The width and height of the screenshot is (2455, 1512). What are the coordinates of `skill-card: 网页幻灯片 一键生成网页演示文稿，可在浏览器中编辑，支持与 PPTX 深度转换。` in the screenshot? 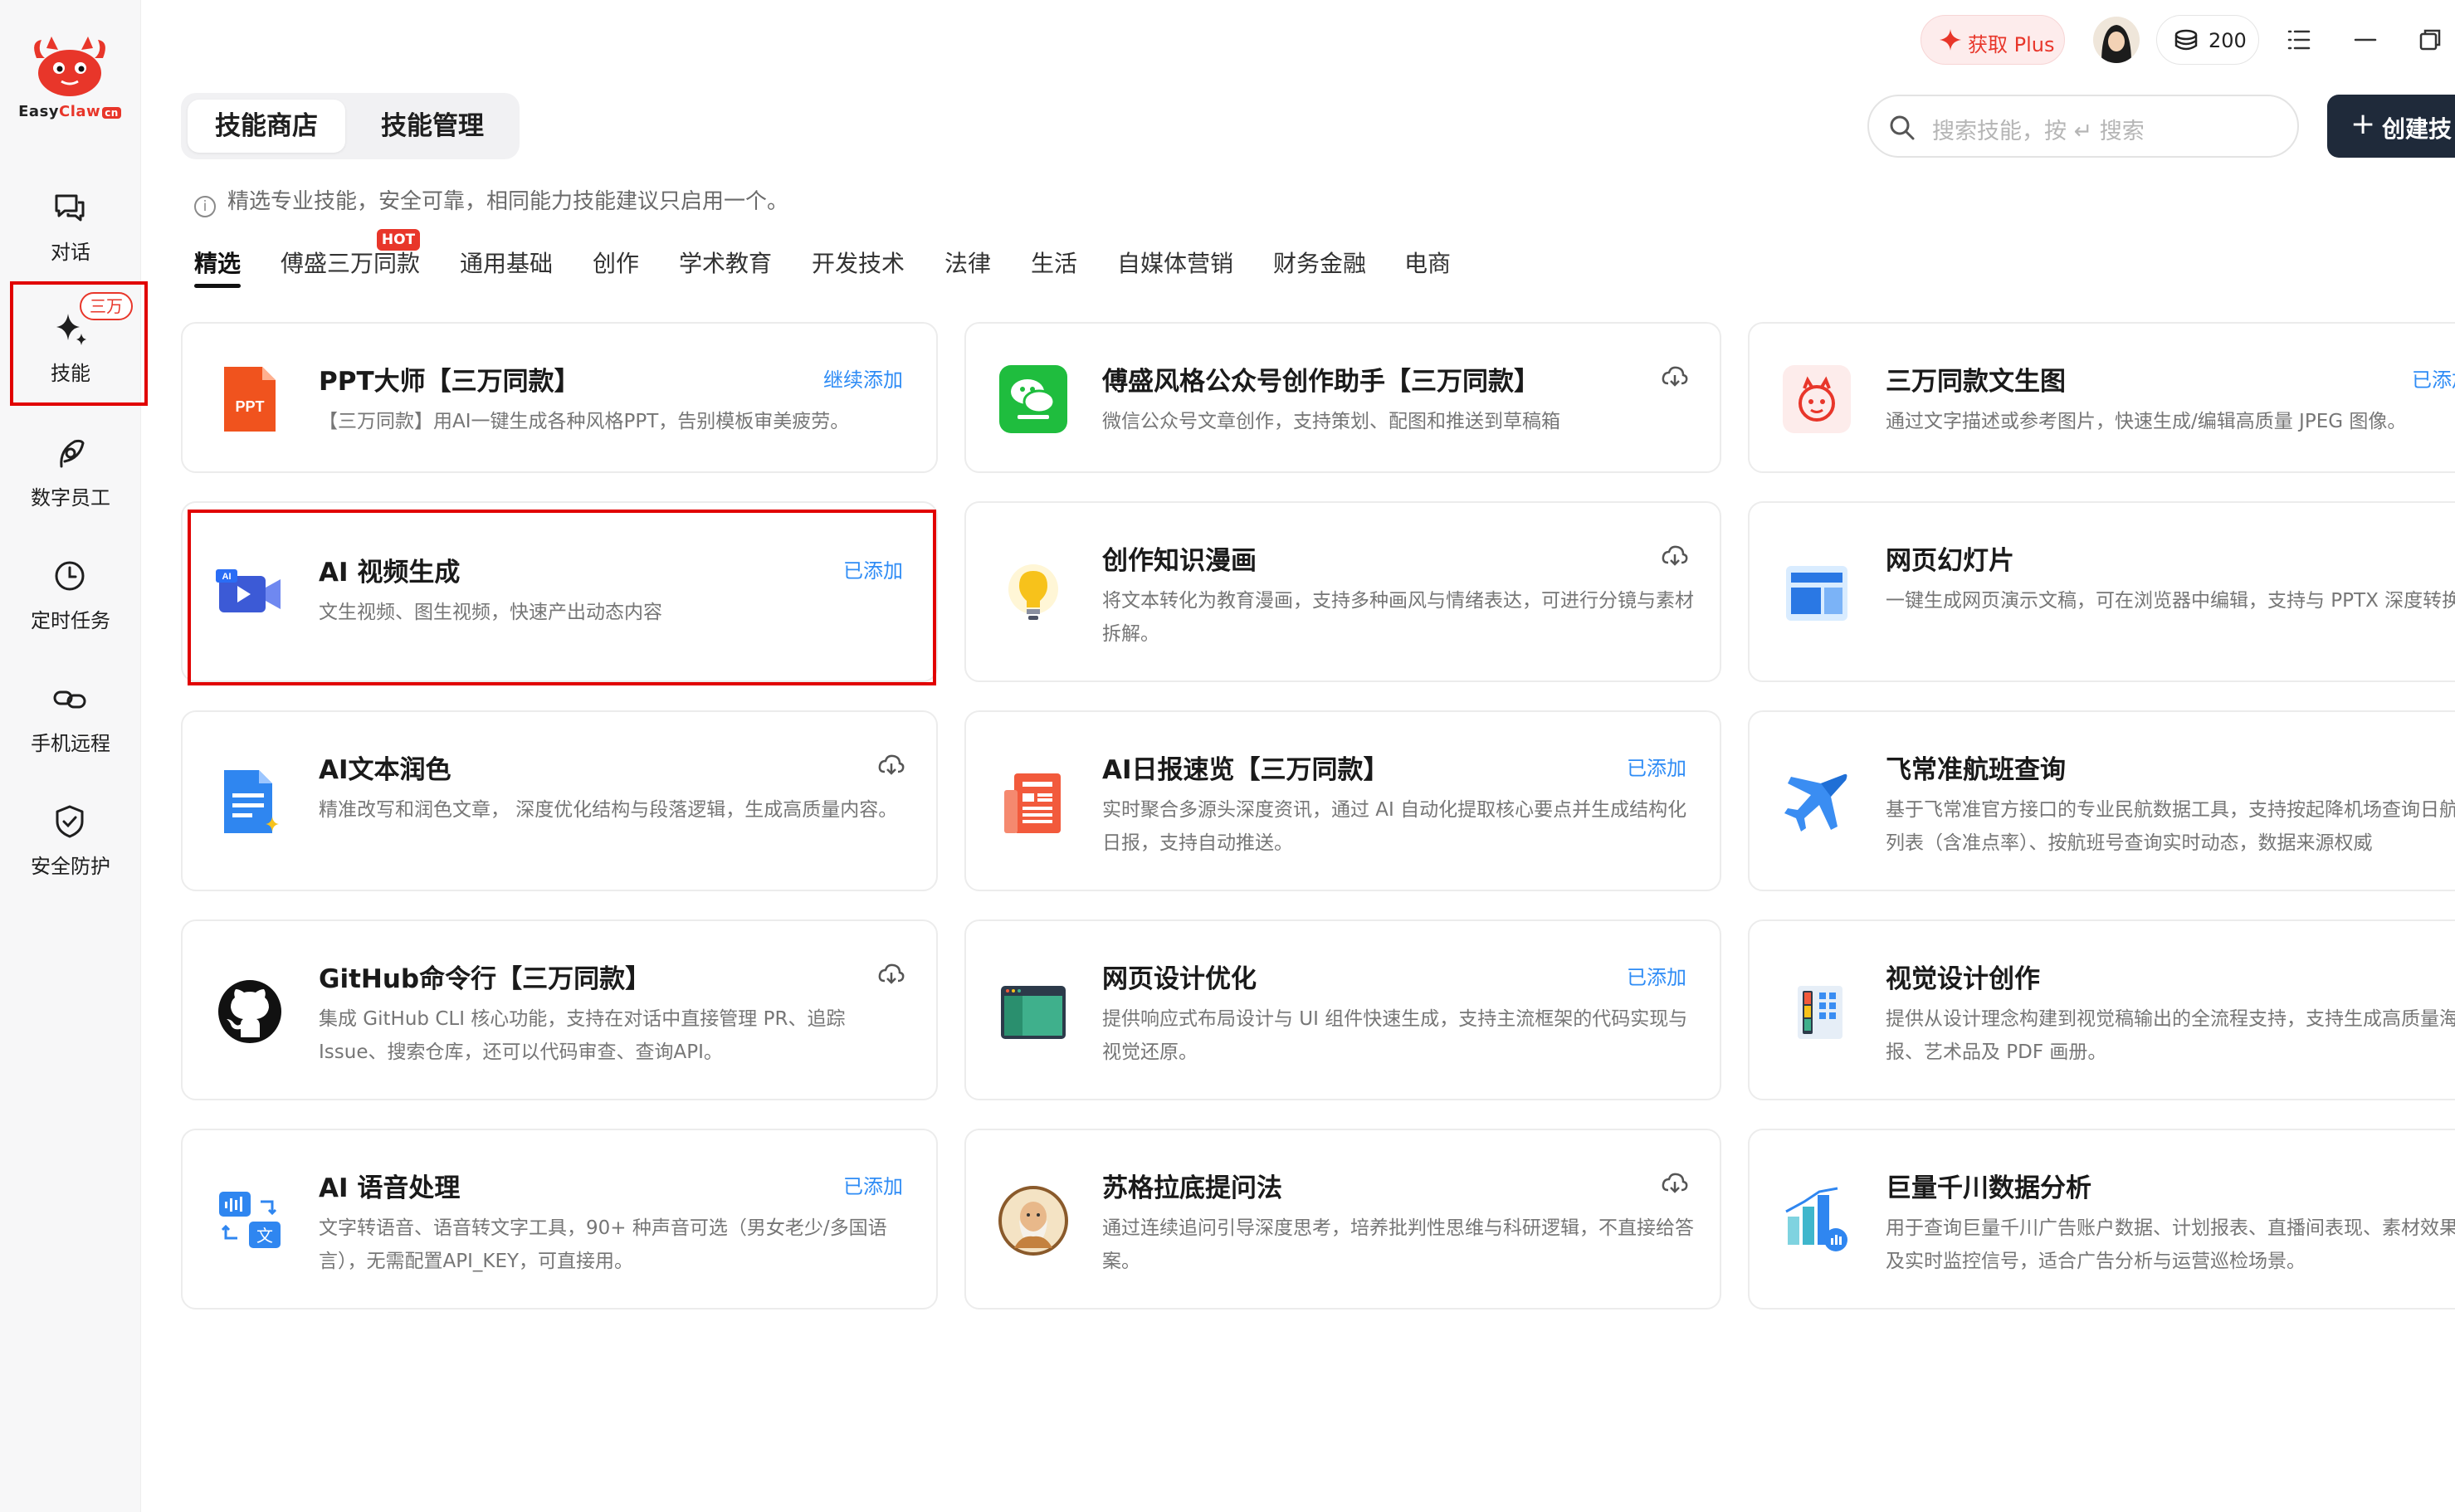 It's located at (2101, 591).